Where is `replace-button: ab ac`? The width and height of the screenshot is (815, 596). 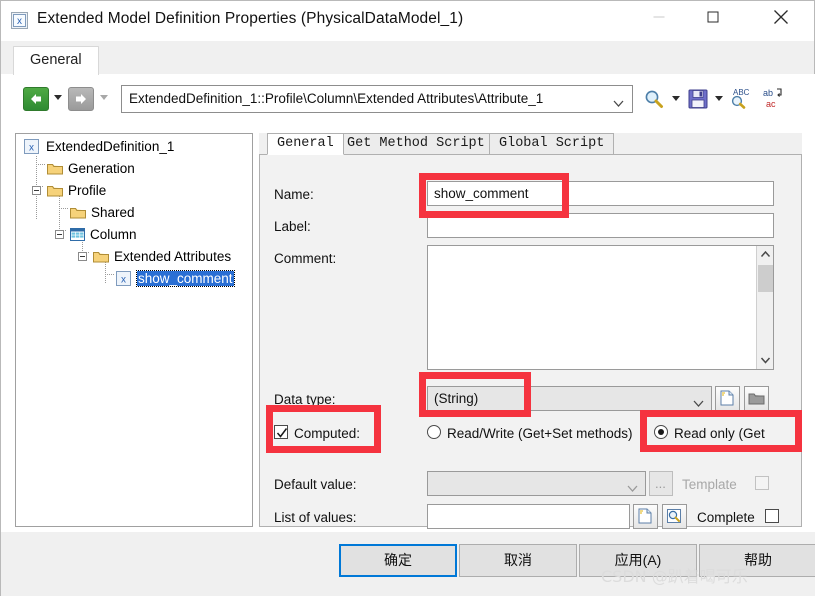 replace-button: ab ac is located at coordinates (774, 99).